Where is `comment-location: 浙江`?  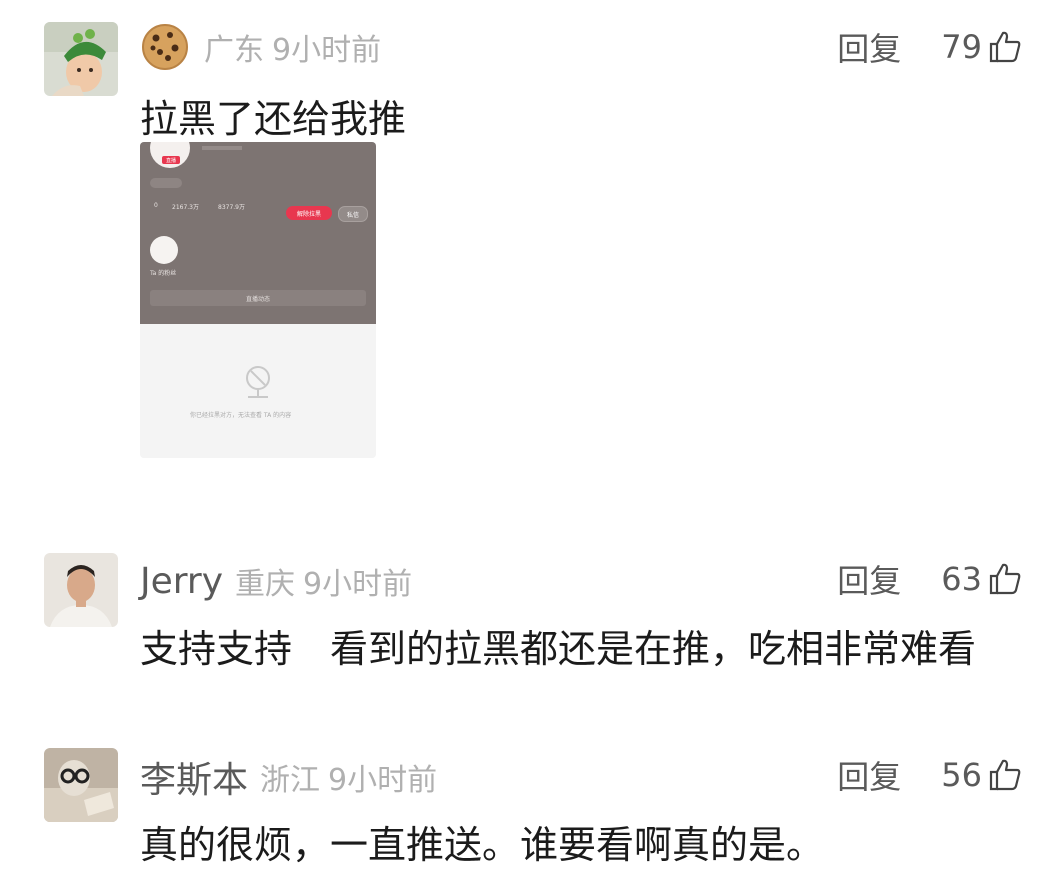 comment-location: 浙江 is located at coordinates (290, 780).